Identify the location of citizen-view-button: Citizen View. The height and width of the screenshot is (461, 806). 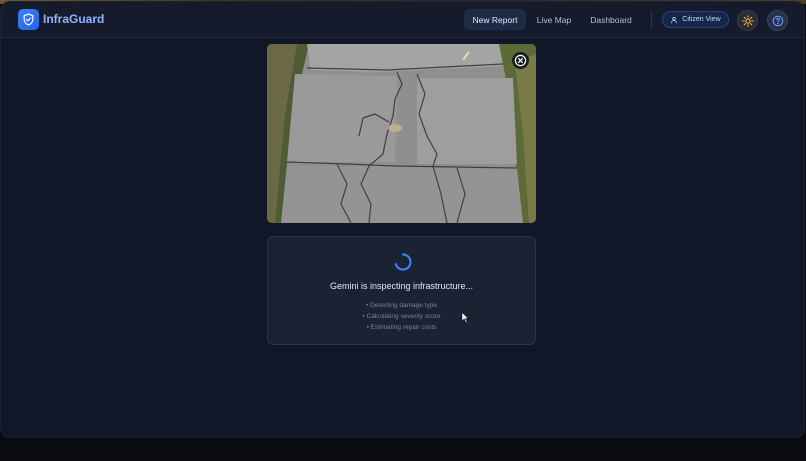
(695, 19).